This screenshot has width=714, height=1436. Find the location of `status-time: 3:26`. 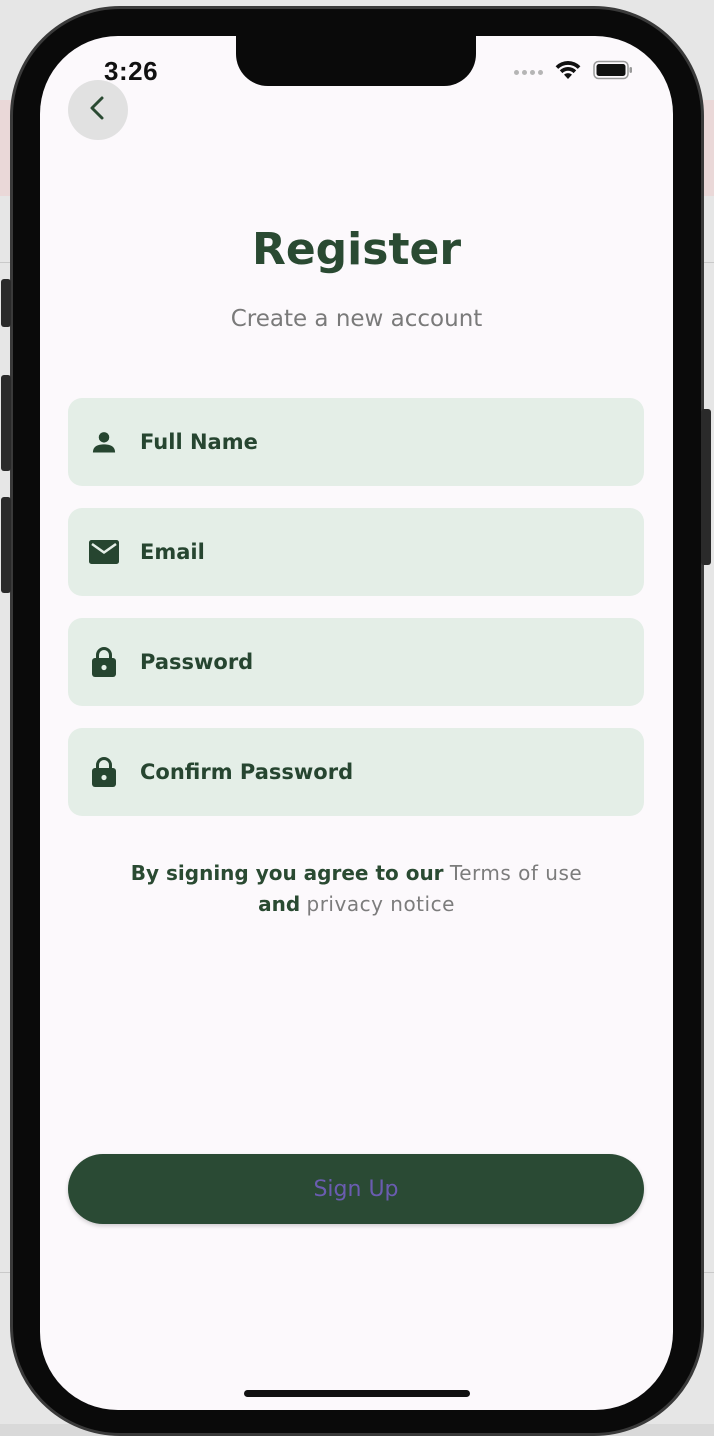

status-time: 3:26 is located at coordinates (131, 71).